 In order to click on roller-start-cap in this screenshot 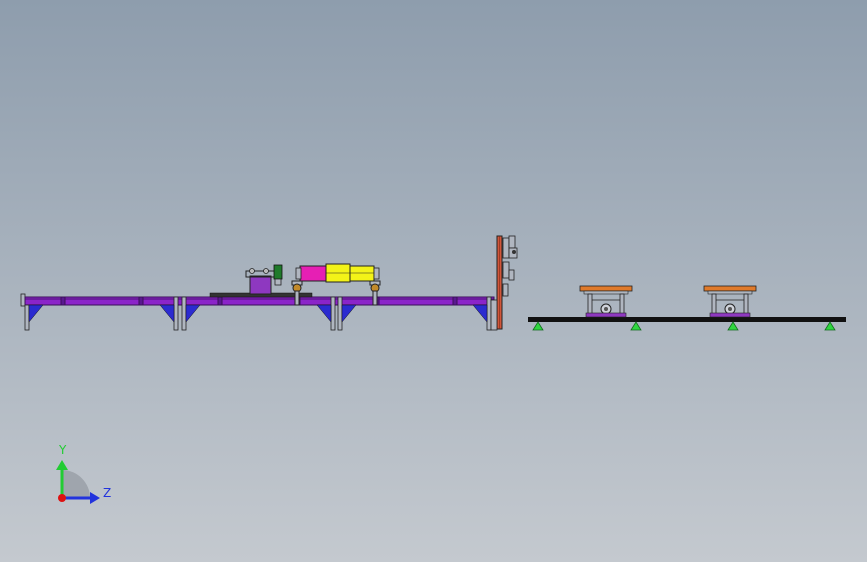, I will do `click(298, 273)`.